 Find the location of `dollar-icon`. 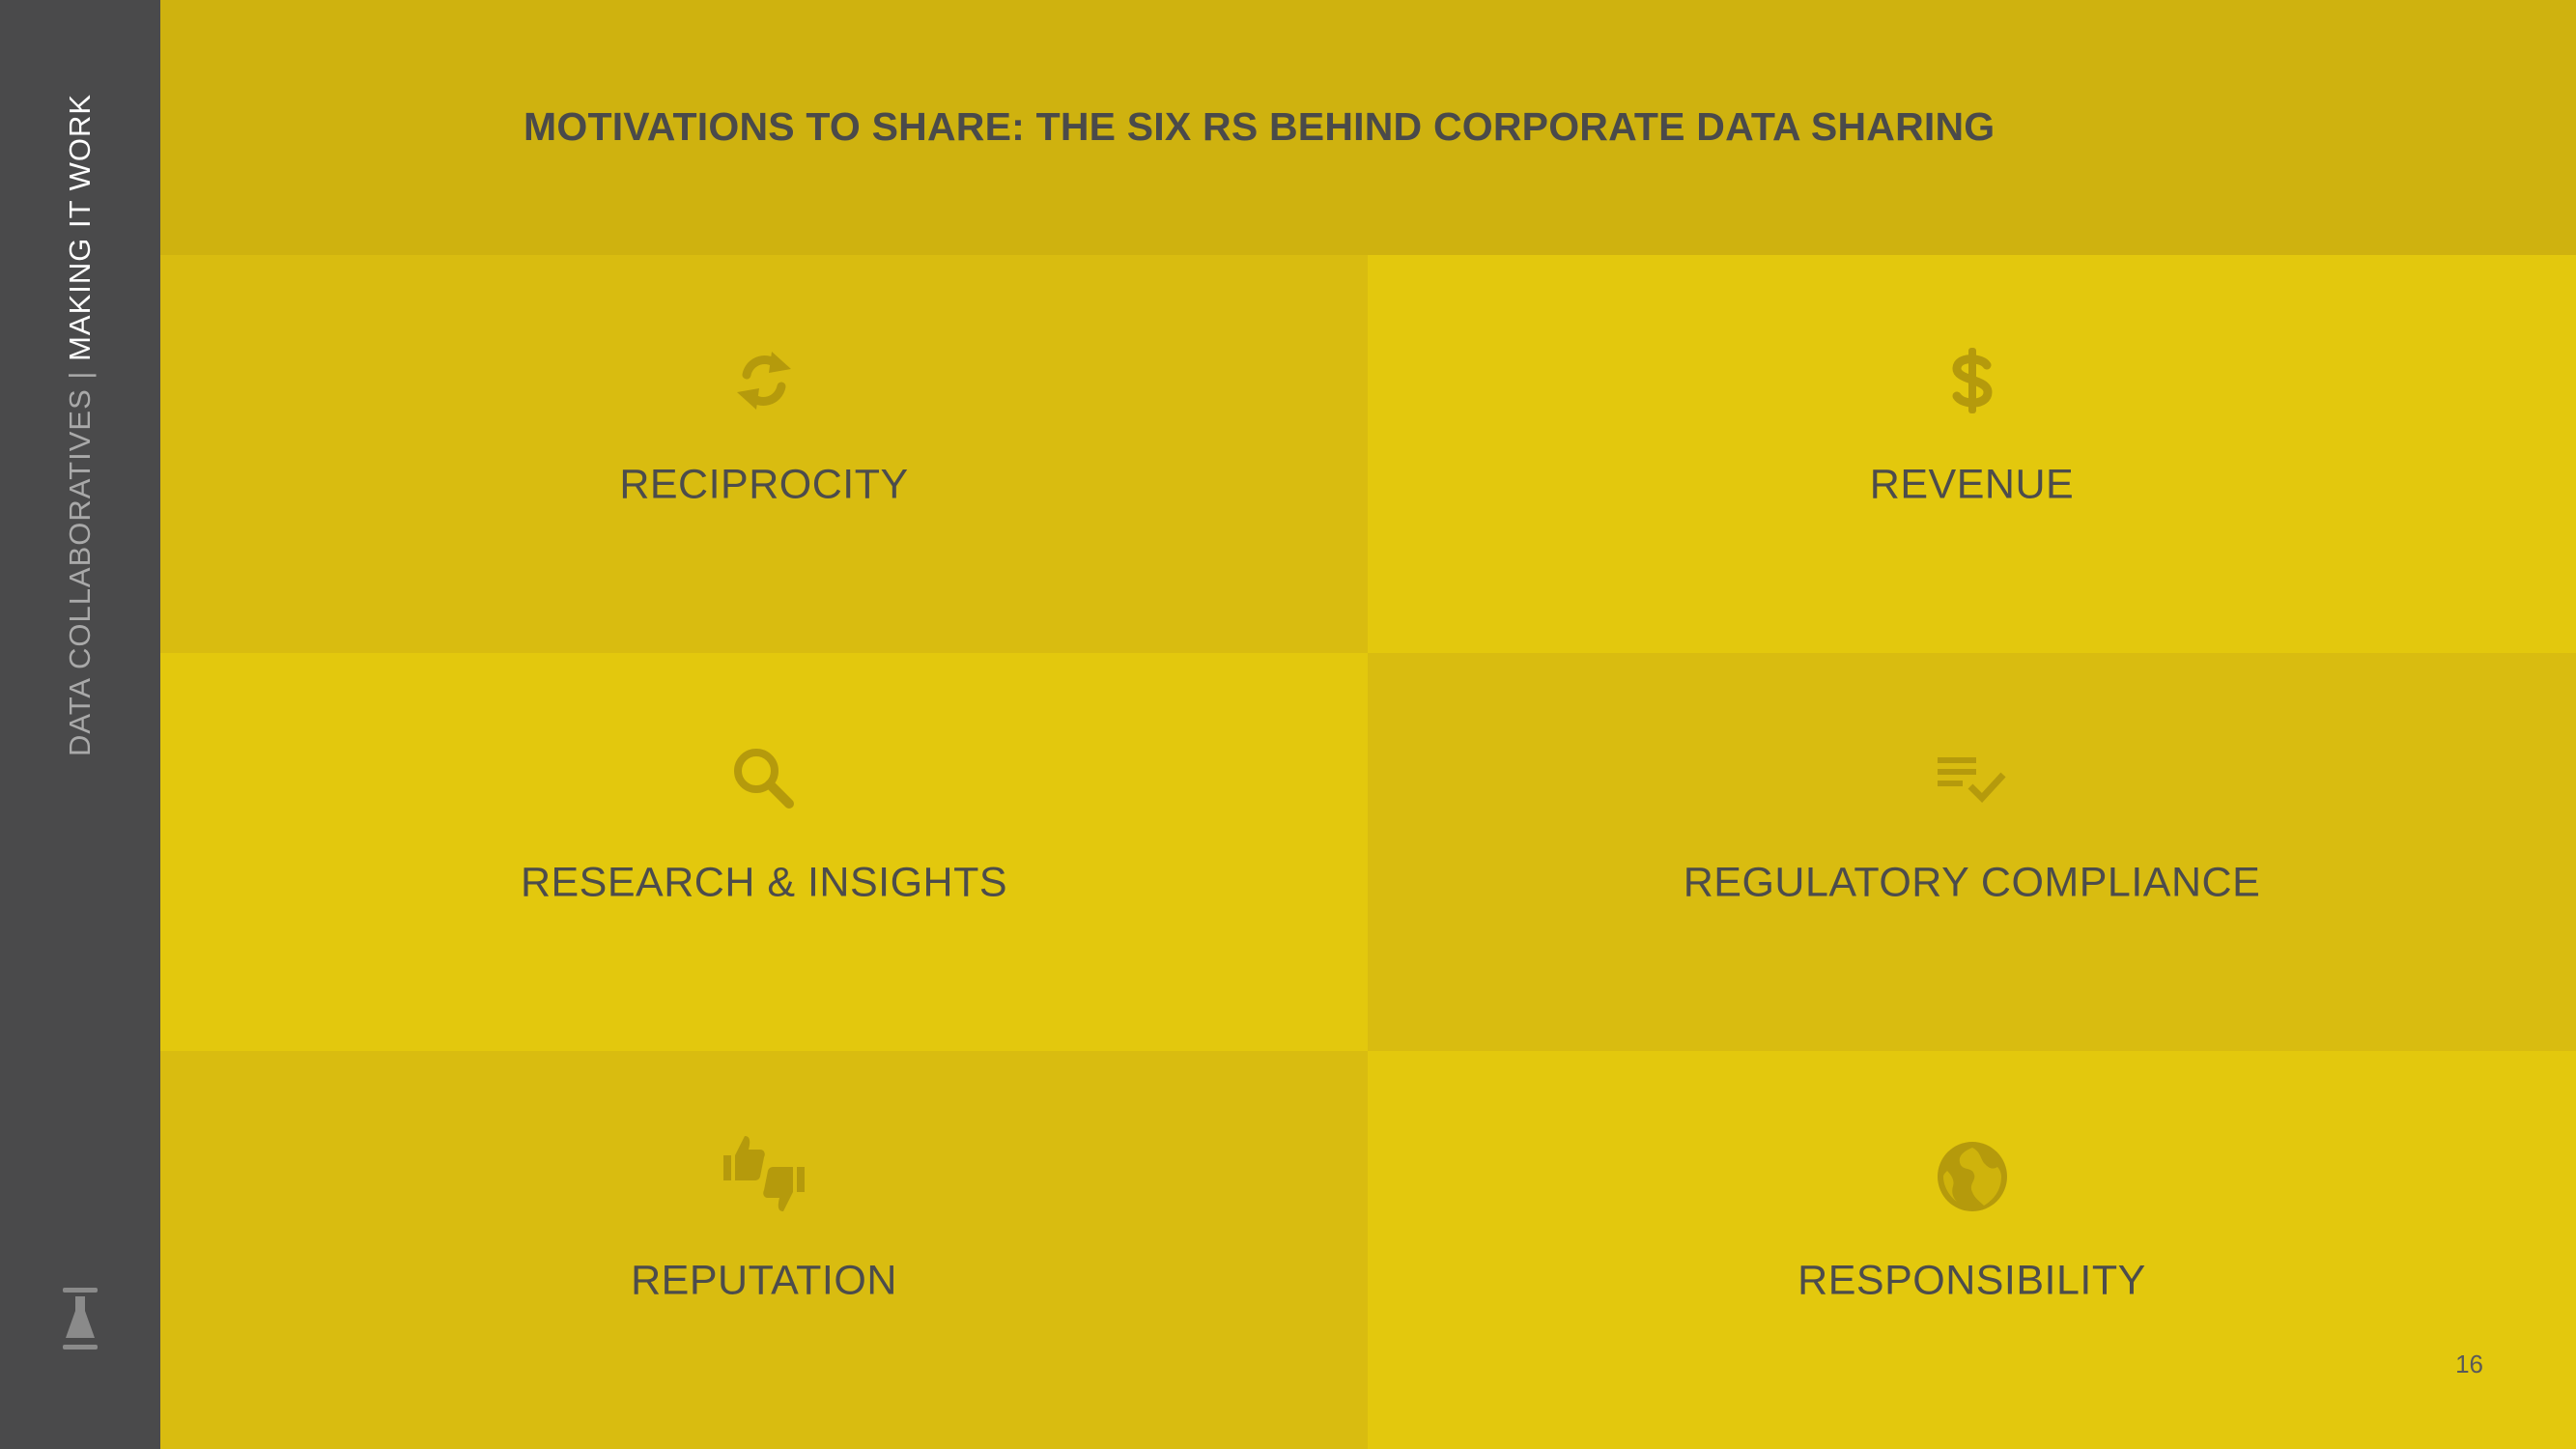

dollar-icon is located at coordinates (1972, 380).